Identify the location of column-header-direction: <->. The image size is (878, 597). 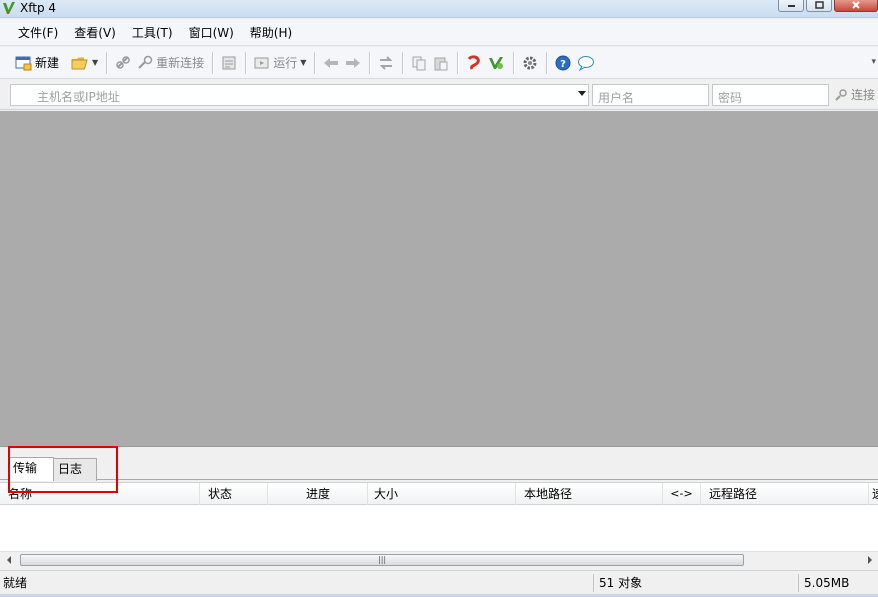
(682, 494).